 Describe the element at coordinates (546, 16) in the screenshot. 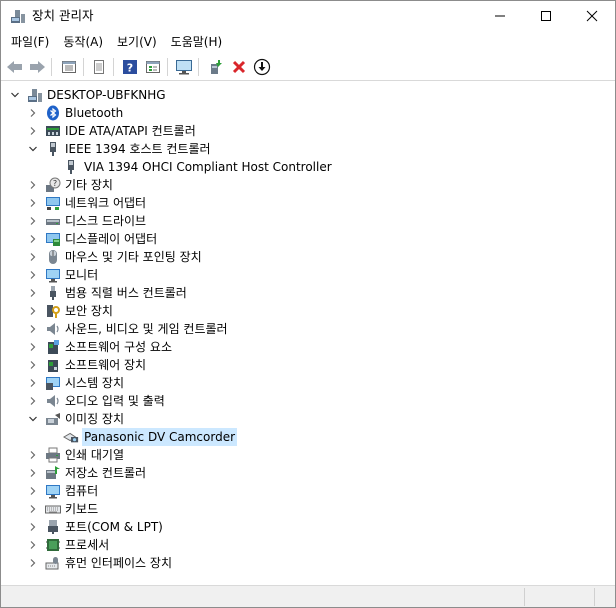

I see `maximize-button` at that location.